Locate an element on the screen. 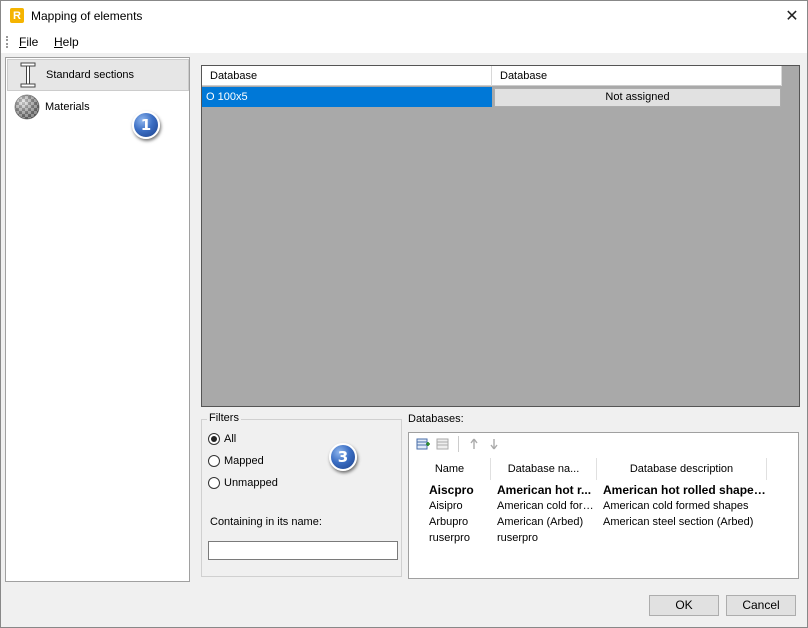 Image resolution: width=808 pixels, height=628 pixels. toolbar-separator is located at coordinates (458, 444).